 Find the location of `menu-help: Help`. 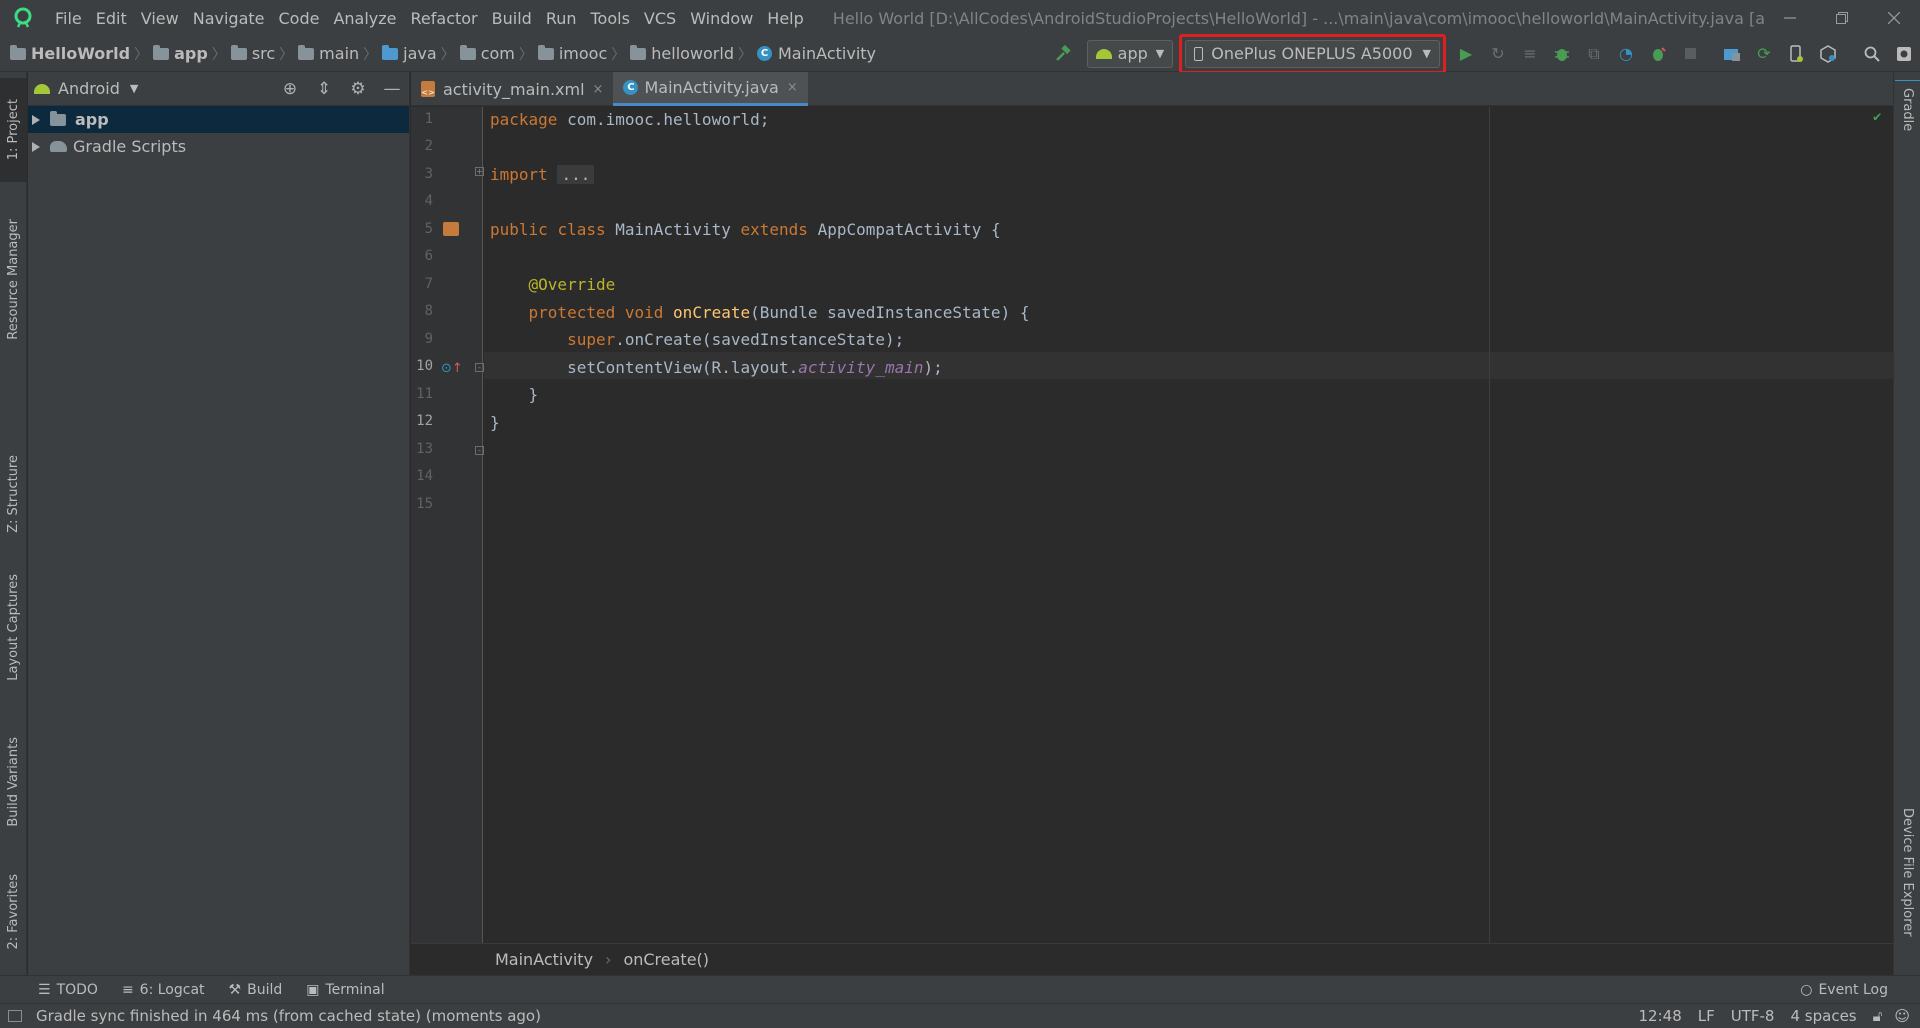

menu-help: Help is located at coordinates (785, 18).